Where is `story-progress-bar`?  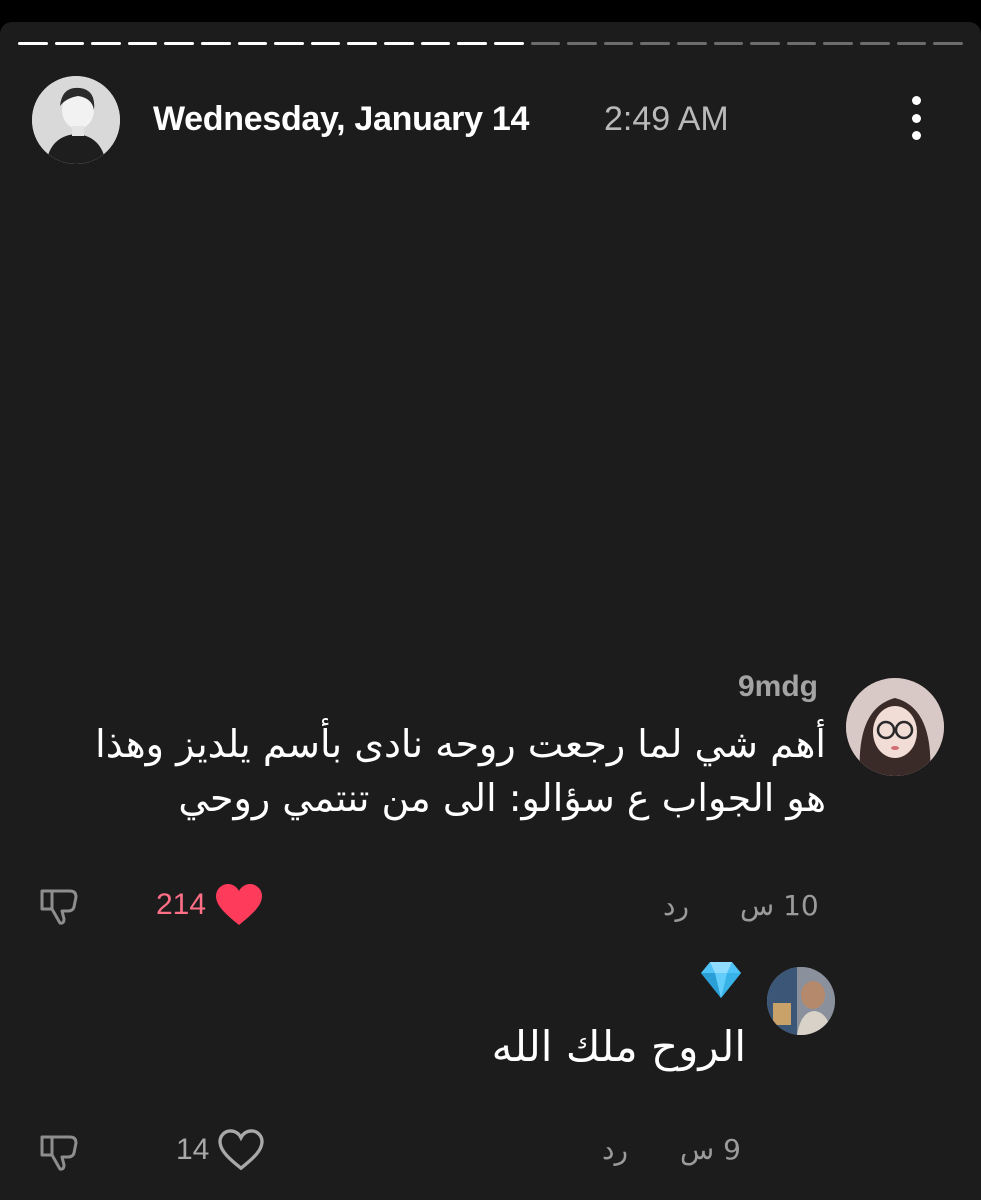
story-progress-bar is located at coordinates (490, 45).